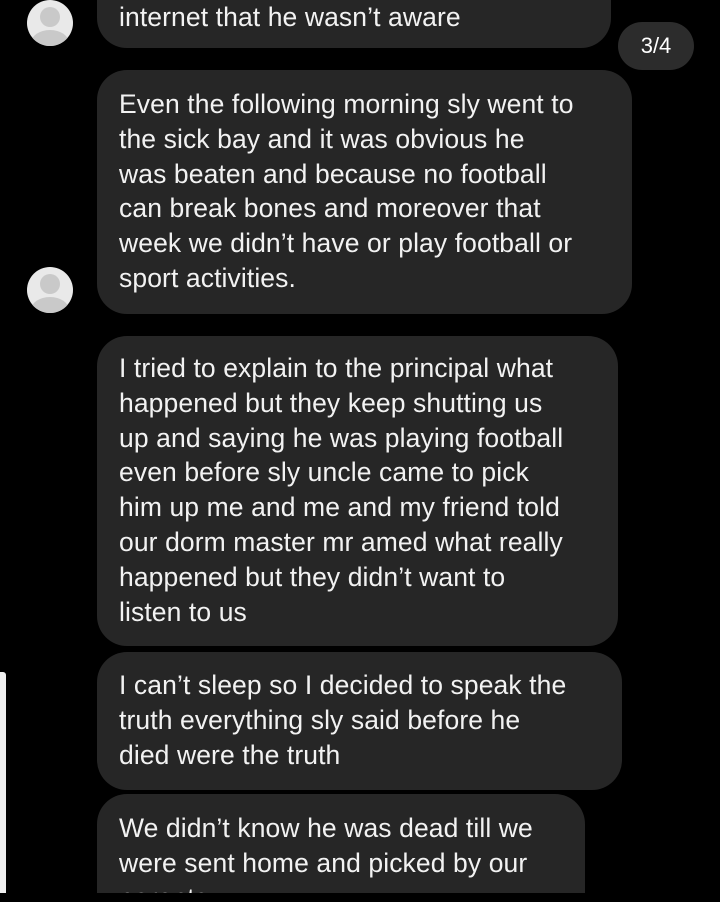 This screenshot has height=902, width=720. What do you see at coordinates (340, 887) in the screenshot?
I see `message-line: parents` at bounding box center [340, 887].